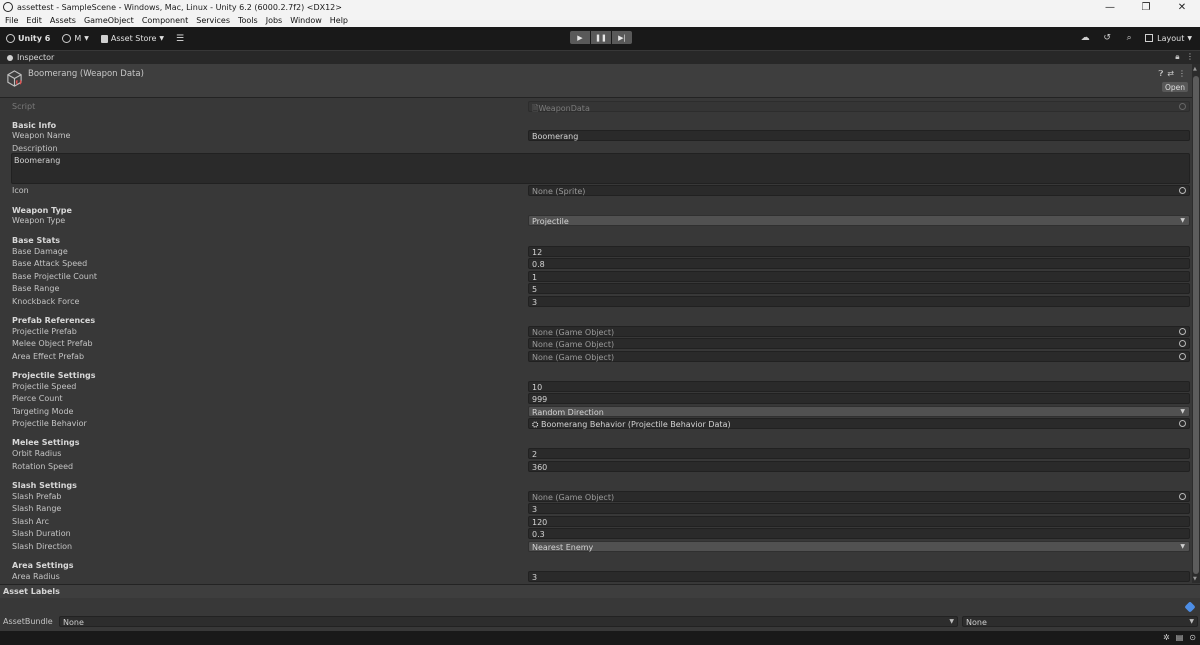 The height and width of the screenshot is (645, 1200). I want to click on area-effect-prefab-label: Area Effect Prefab, so click(48, 356).